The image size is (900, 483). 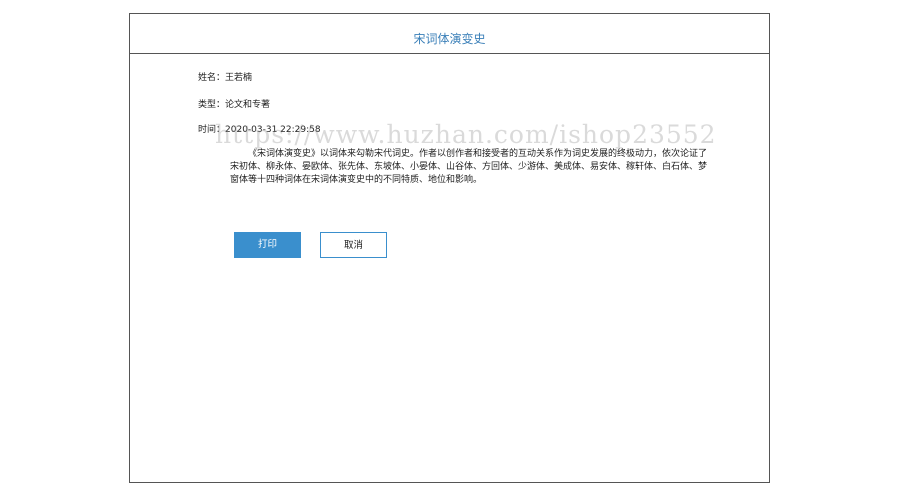 I want to click on time-row: 时间：2020-03-31 22:29:58, so click(x=259, y=128).